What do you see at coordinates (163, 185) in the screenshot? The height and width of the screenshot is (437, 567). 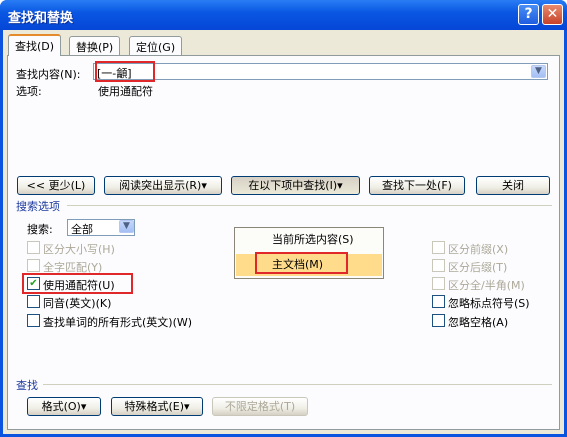 I see `reading-highlight-button: 阅读突出显示(R)▾` at bounding box center [163, 185].